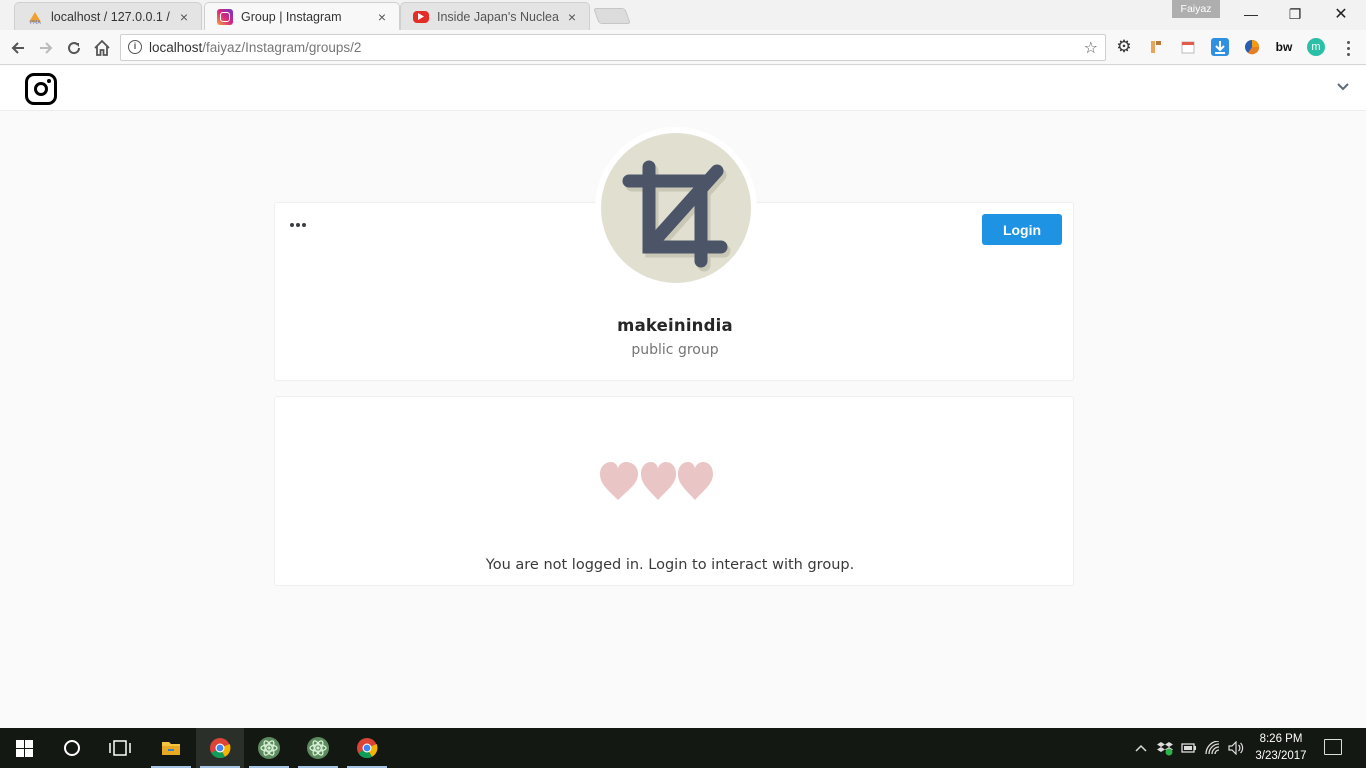 The width and height of the screenshot is (1366, 768). I want to click on reload-icon, so click(74, 48).